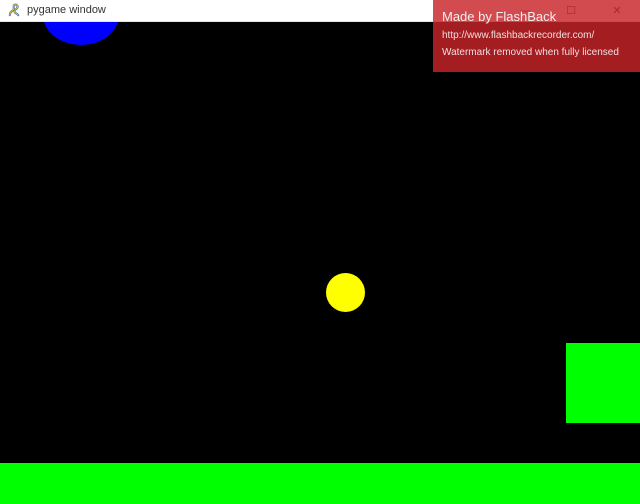 This screenshot has width=640, height=504. Describe the element at coordinates (345, 292) in the screenshot. I see `yellow-ball` at that location.